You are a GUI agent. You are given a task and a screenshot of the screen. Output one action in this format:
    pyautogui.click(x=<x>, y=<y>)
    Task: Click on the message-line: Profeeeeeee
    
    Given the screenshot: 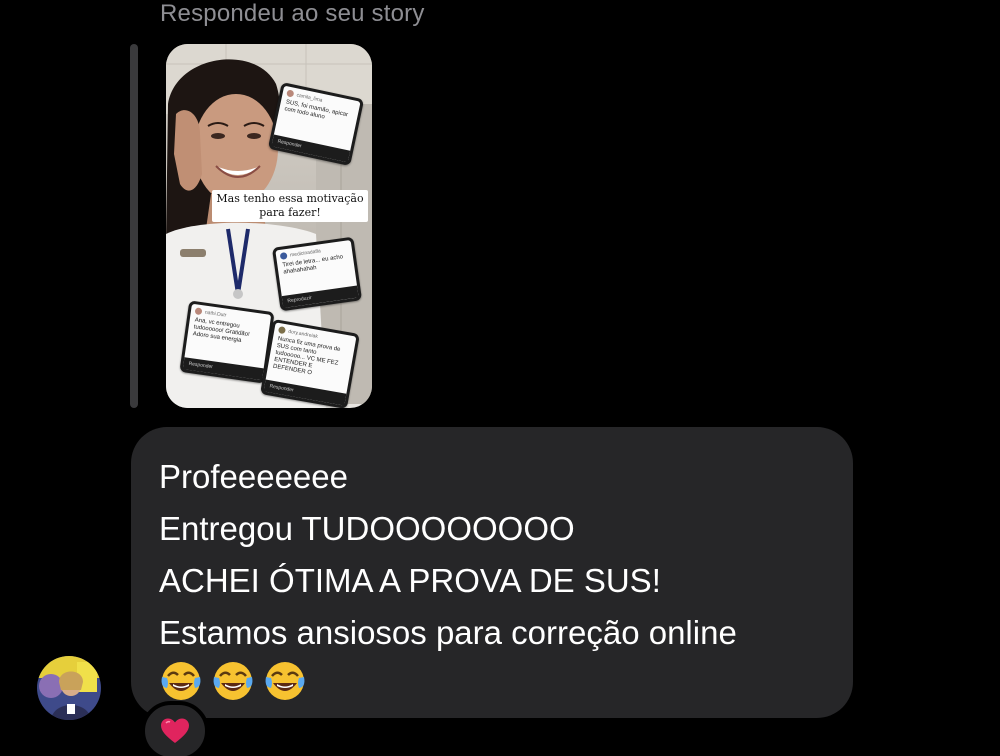 What is the action you would take?
    pyautogui.click(x=253, y=476)
    